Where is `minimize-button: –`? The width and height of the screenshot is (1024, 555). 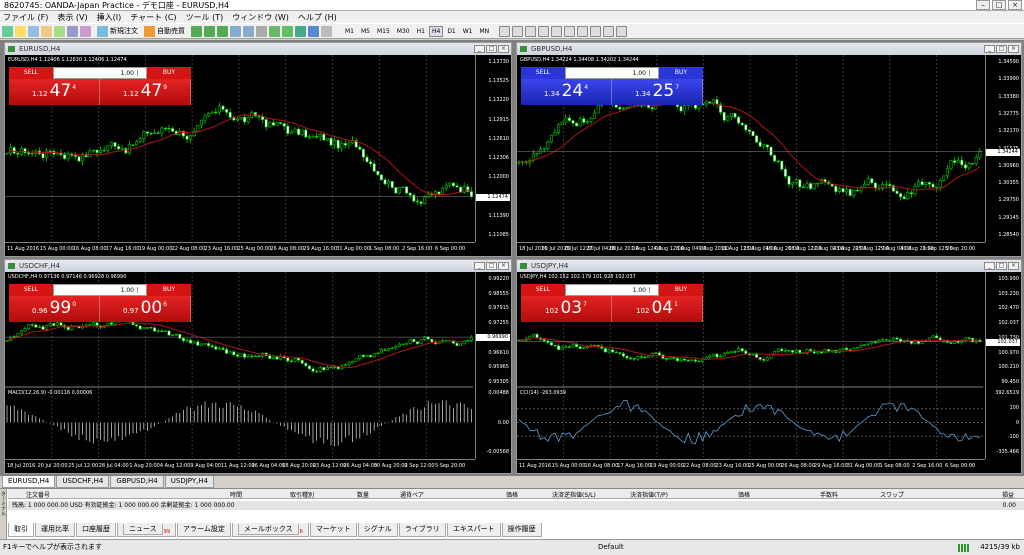 minimize-button: – is located at coordinates (983, 5).